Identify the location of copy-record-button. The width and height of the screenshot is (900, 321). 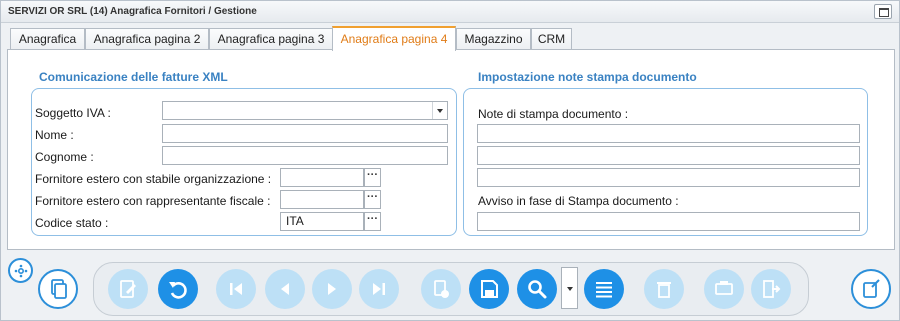
(58, 289).